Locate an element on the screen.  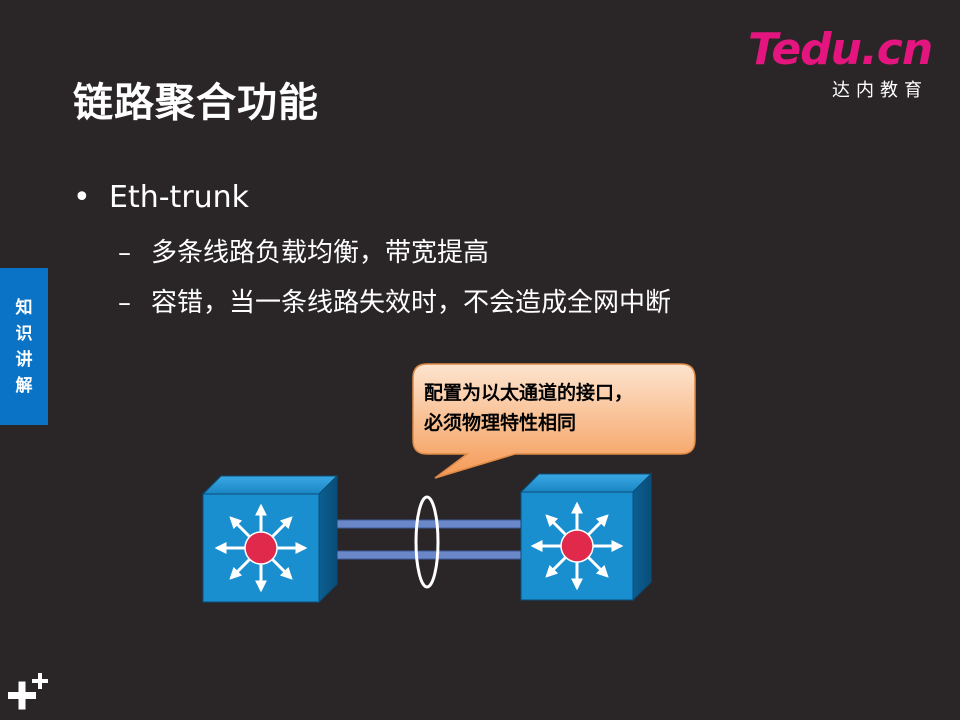
network-diagram is located at coordinates (427, 538).